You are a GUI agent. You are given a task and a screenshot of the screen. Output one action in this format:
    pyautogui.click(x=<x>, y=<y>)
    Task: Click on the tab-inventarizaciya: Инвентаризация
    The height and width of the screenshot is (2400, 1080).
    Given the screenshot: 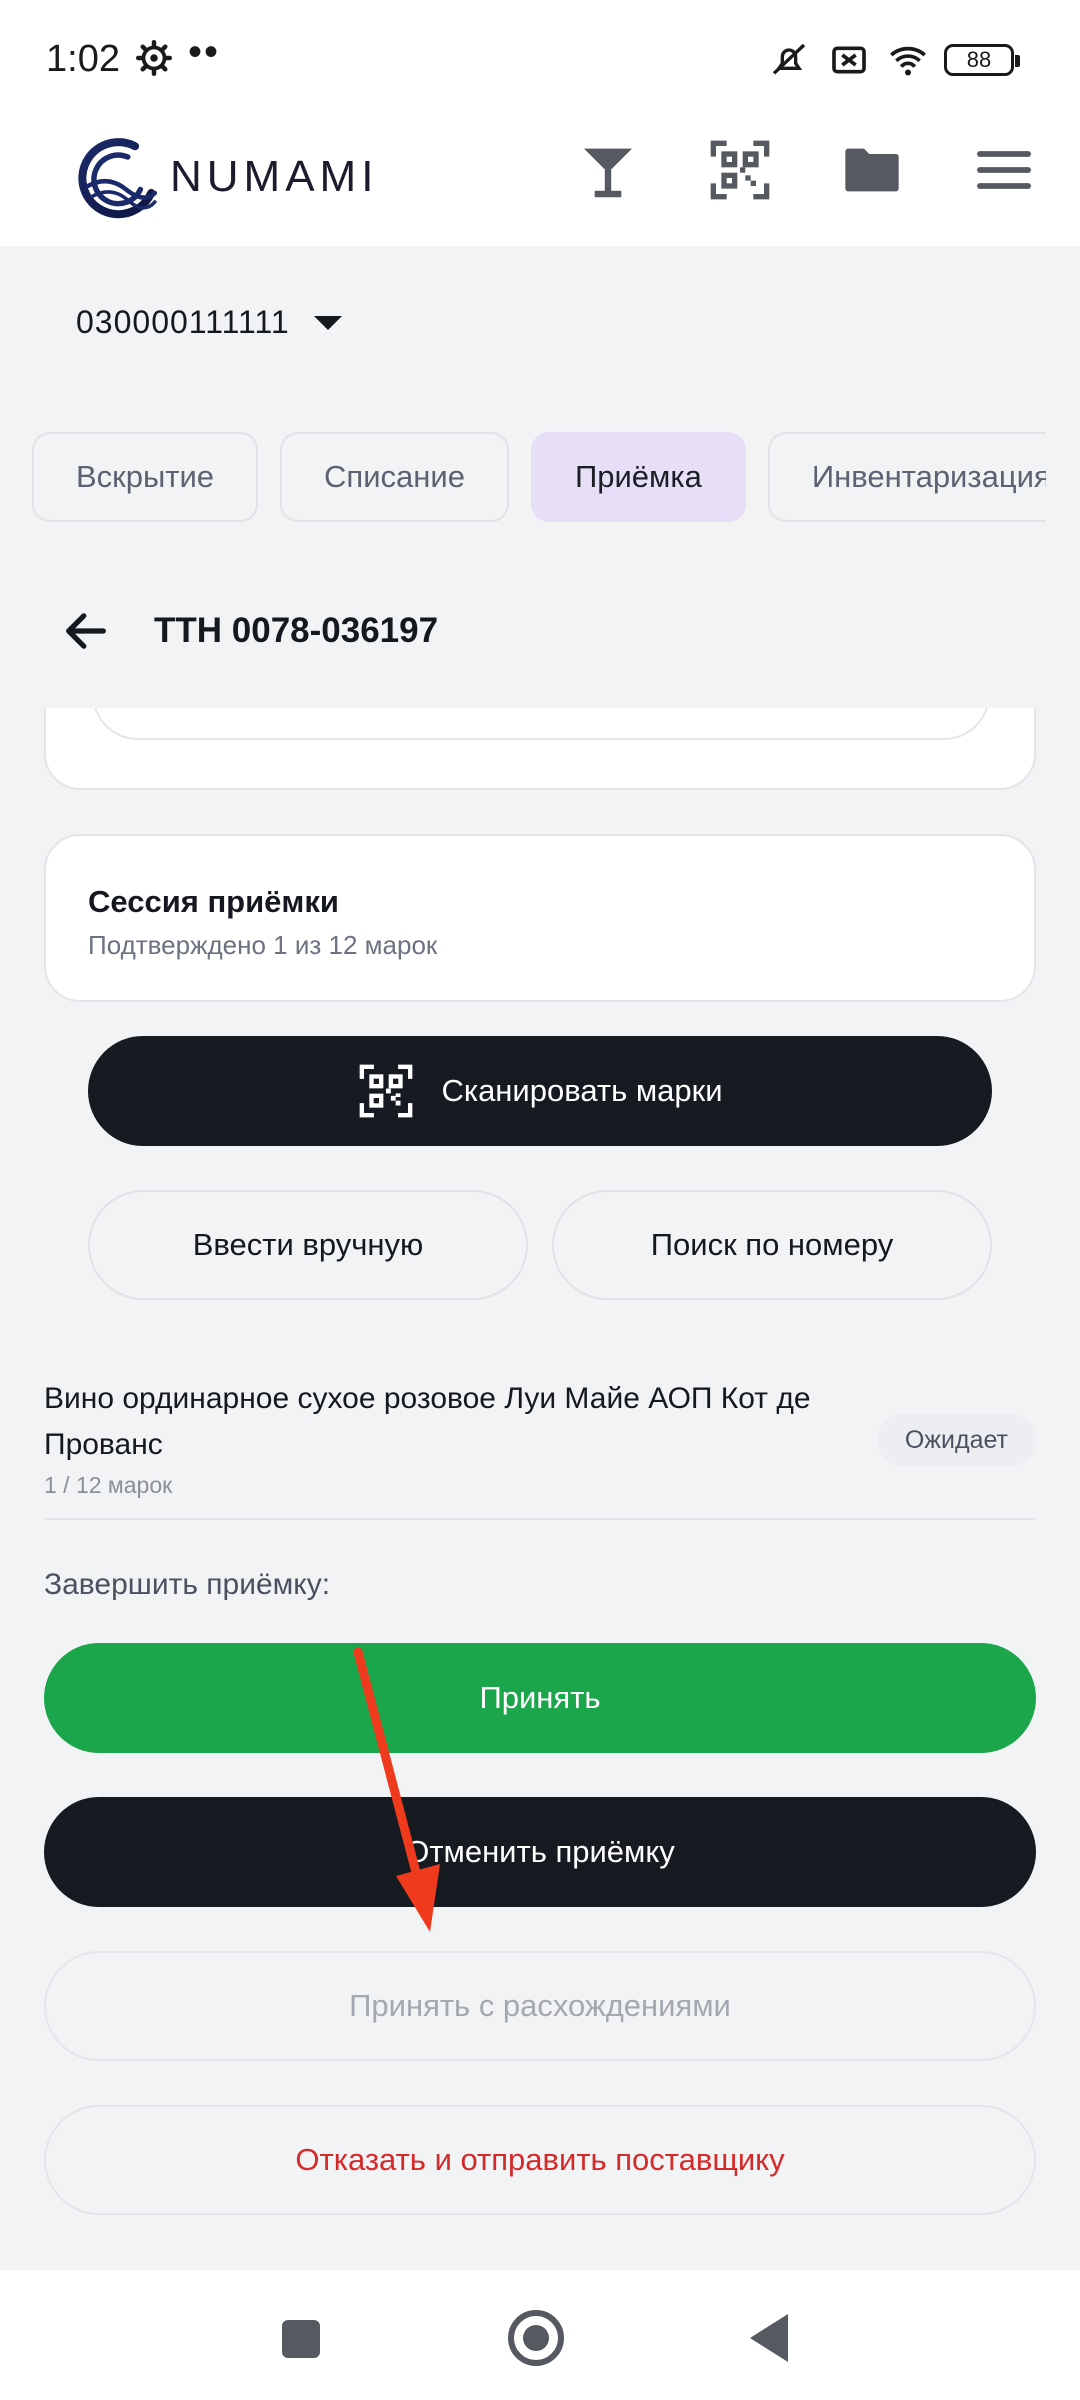 What is the action you would take?
    pyautogui.click(x=906, y=477)
    